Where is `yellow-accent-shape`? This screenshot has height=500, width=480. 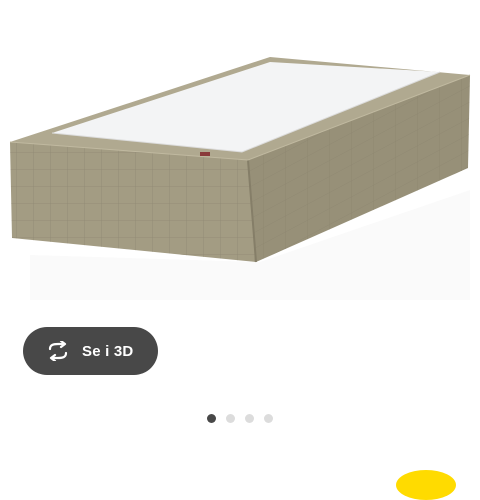
yellow-accent-shape is located at coordinates (426, 485).